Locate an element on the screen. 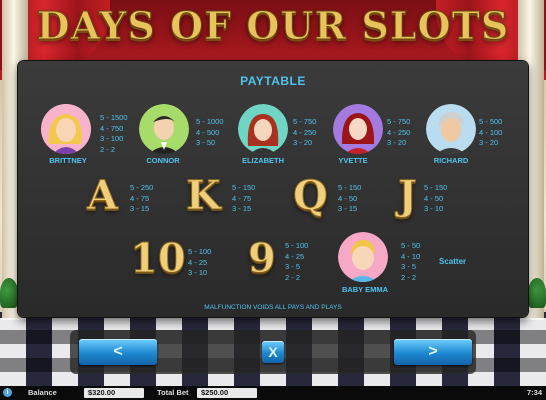  connor-pays: 5 - 1000 4 - 500 3 - 50 is located at coordinates (210, 133).